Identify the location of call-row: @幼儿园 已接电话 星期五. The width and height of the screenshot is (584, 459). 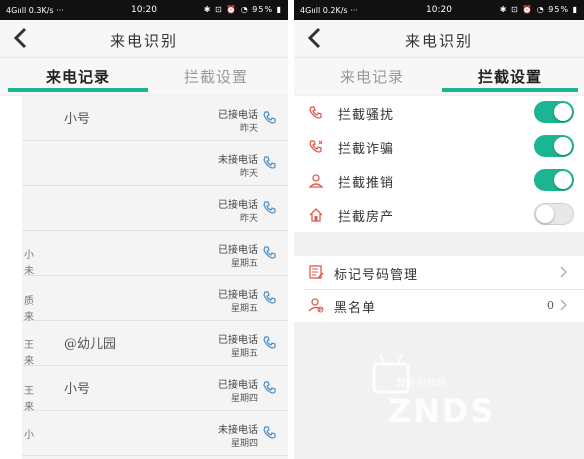
(144, 343).